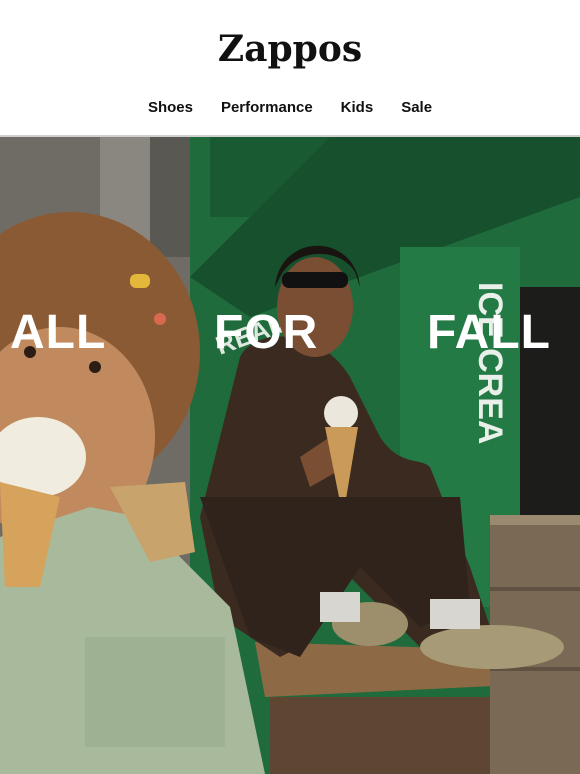 This screenshot has width=580, height=774. I want to click on nav-sale: Sale, so click(416, 107).